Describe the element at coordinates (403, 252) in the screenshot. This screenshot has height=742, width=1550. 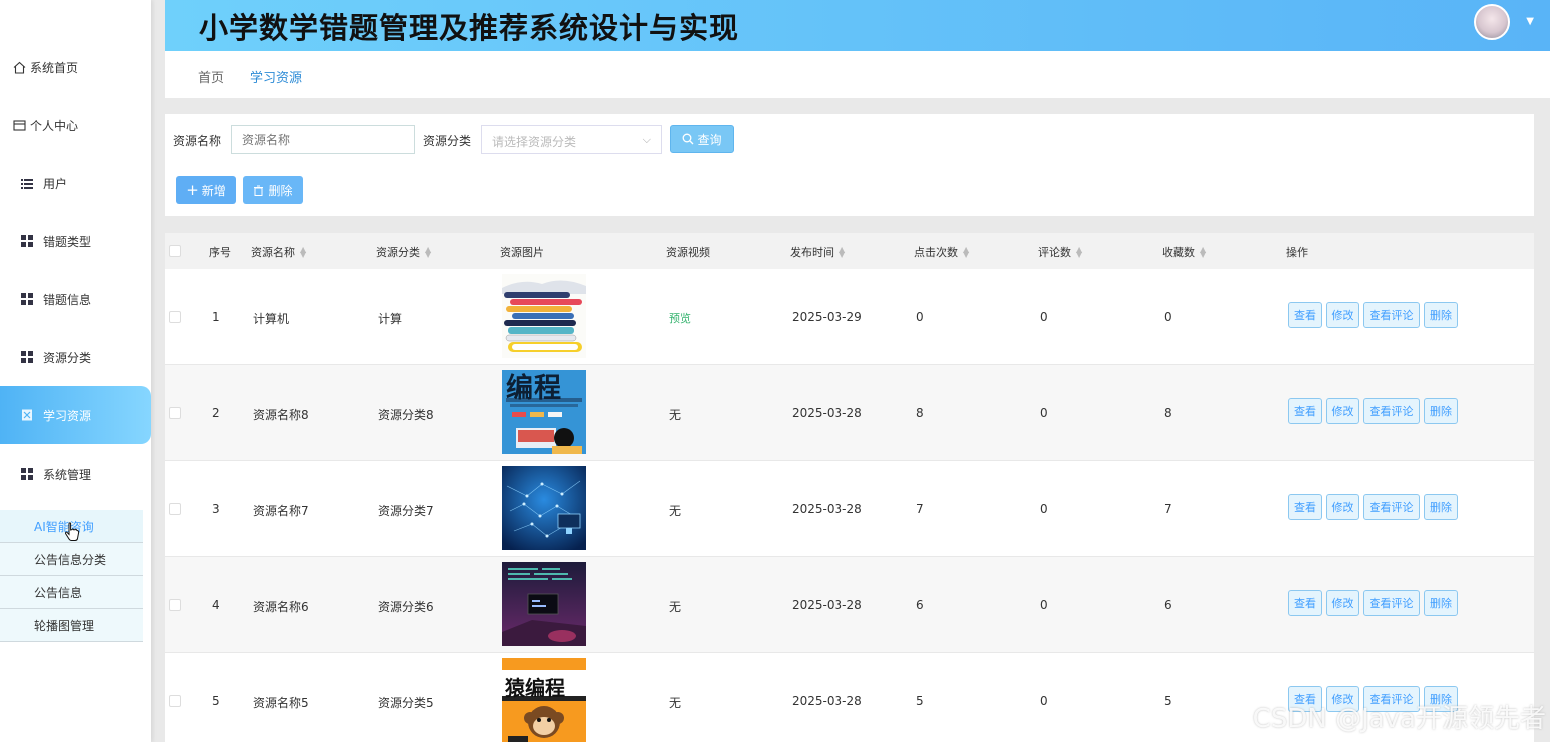
I see `column-header-category: 资源分类 ▲ ▼` at that location.